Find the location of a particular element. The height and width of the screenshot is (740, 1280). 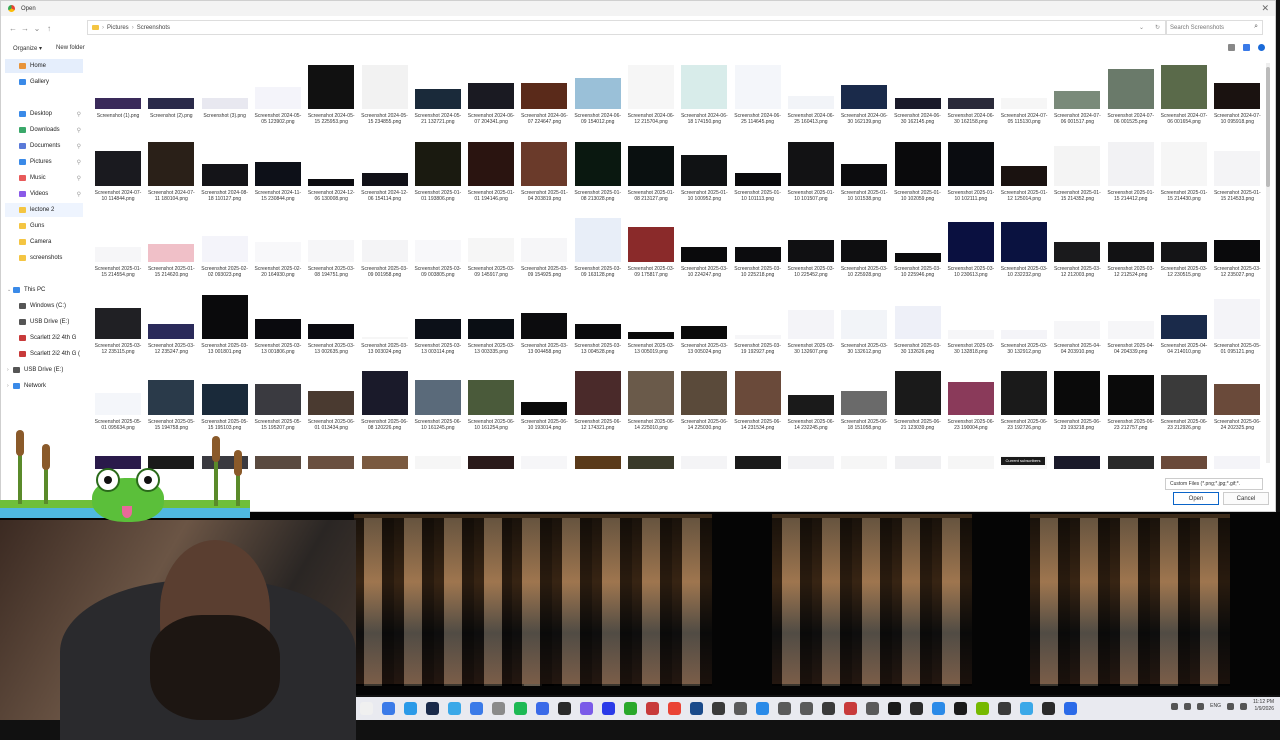

file-tile: Screenshot 2025-06-10 161254.png is located at coordinates (491, 403).